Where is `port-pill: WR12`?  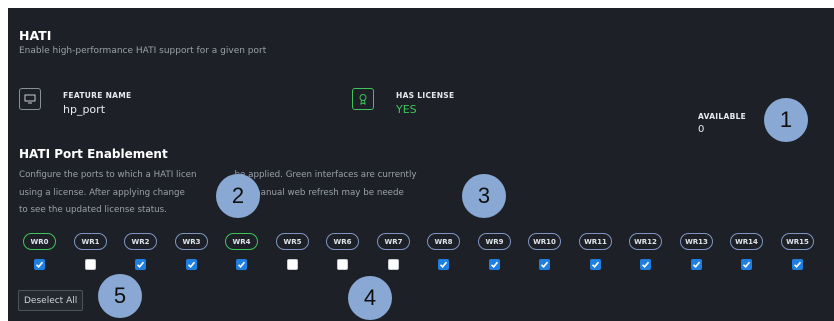 port-pill: WR12 is located at coordinates (645, 241).